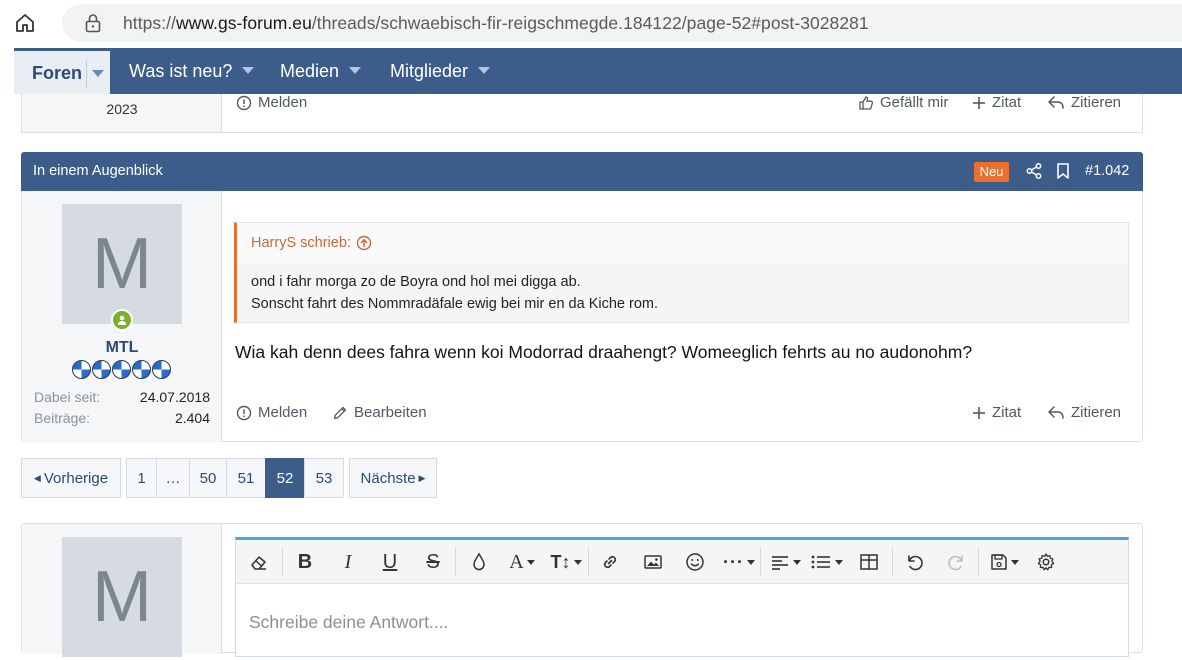 This screenshot has height=660, width=1182. What do you see at coordinates (246, 478) in the screenshot?
I see `pagination-page: 51` at bounding box center [246, 478].